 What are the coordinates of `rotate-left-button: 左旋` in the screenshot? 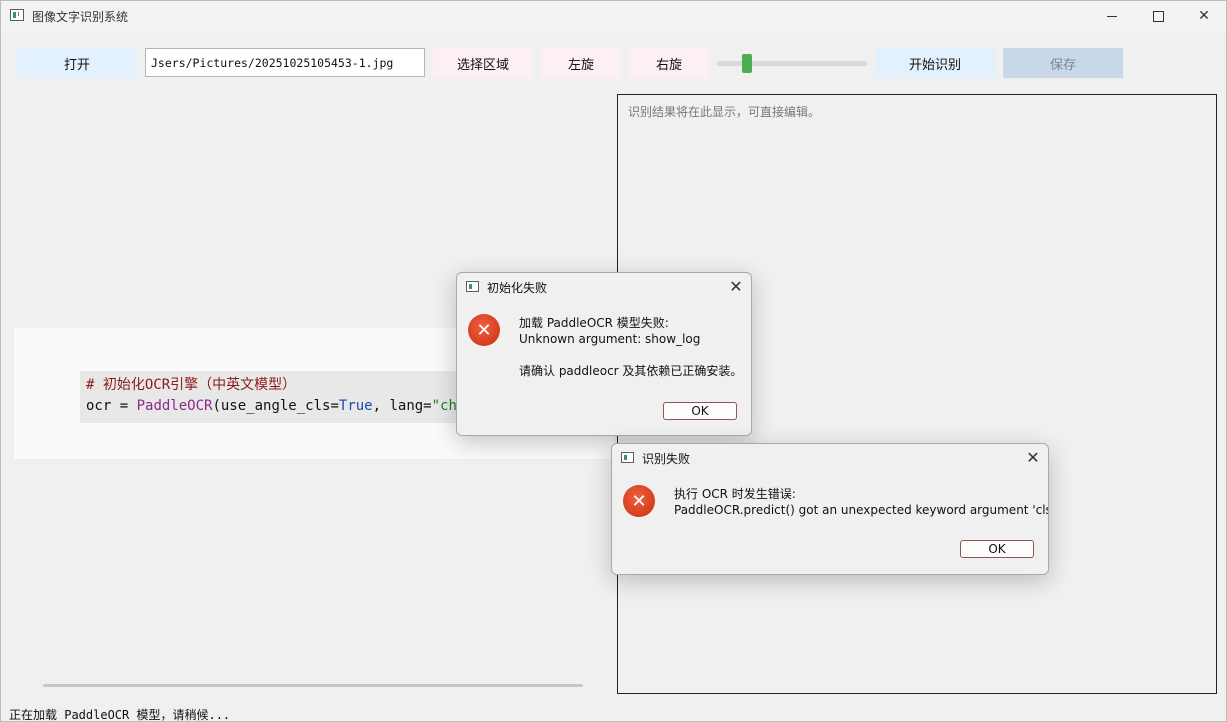 It's located at (581, 63).